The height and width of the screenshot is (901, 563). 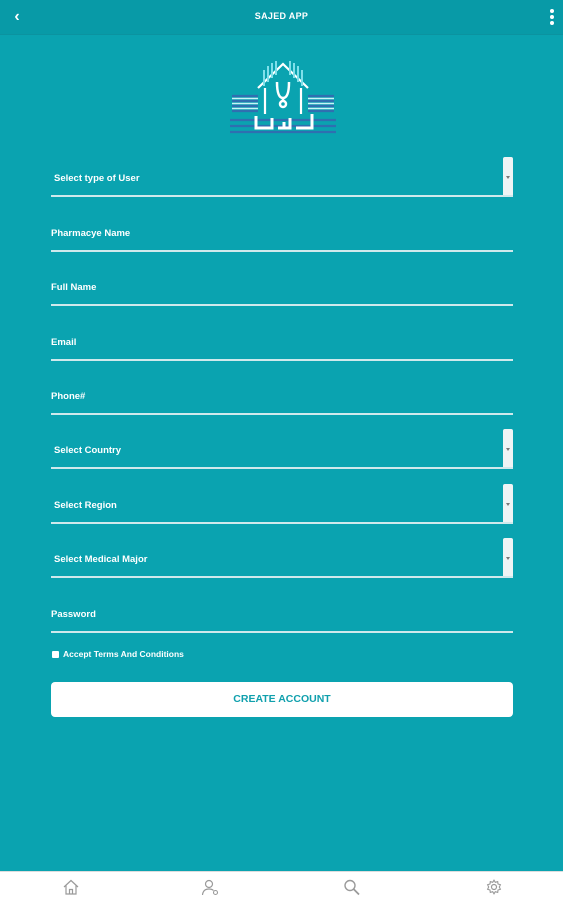 I want to click on search-icon, so click(x=352, y=887).